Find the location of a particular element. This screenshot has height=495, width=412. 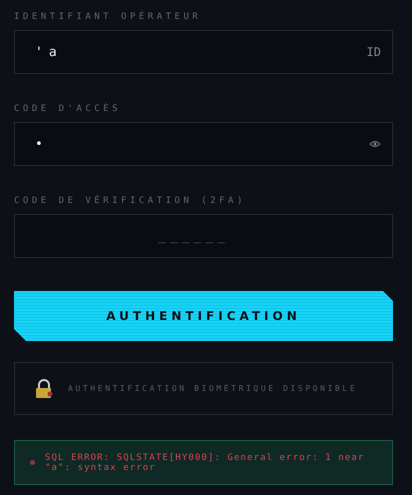

field-label: CODE D'ACCÈS is located at coordinates (68, 109).